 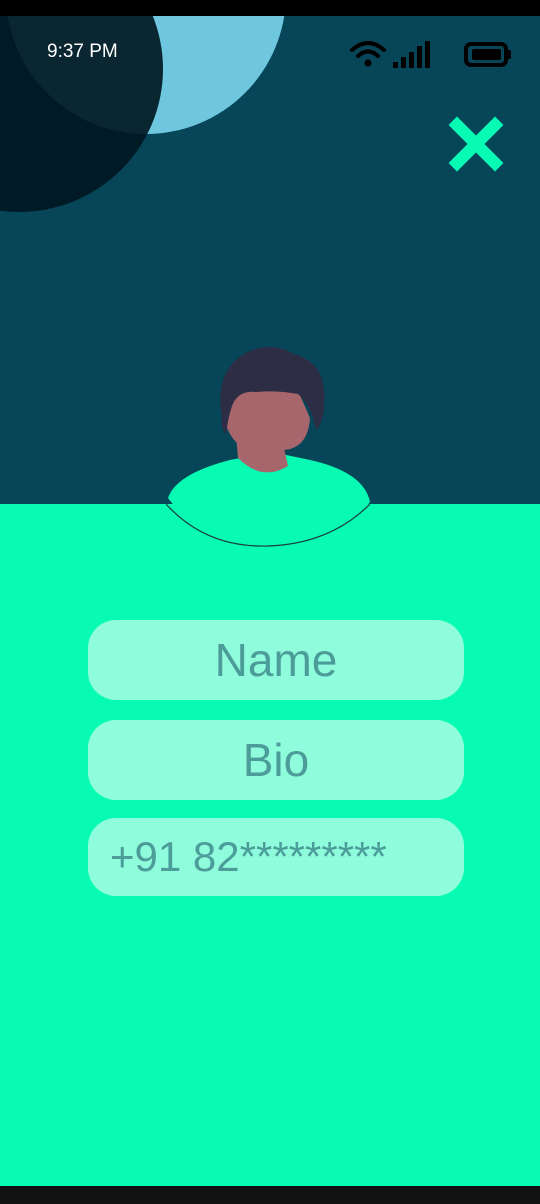 I want to click on phone-value: +91 82*********, so click(x=248, y=856).